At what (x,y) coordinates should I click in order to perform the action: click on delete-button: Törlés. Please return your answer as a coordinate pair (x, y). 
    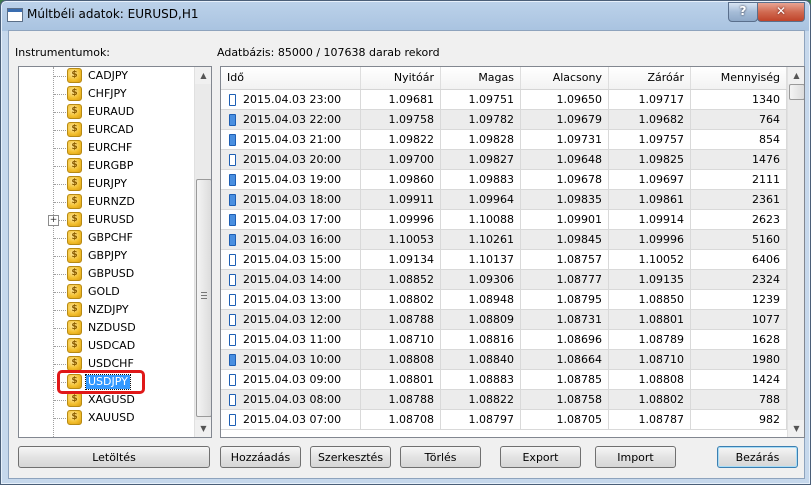
    Looking at the image, I should click on (440, 457).